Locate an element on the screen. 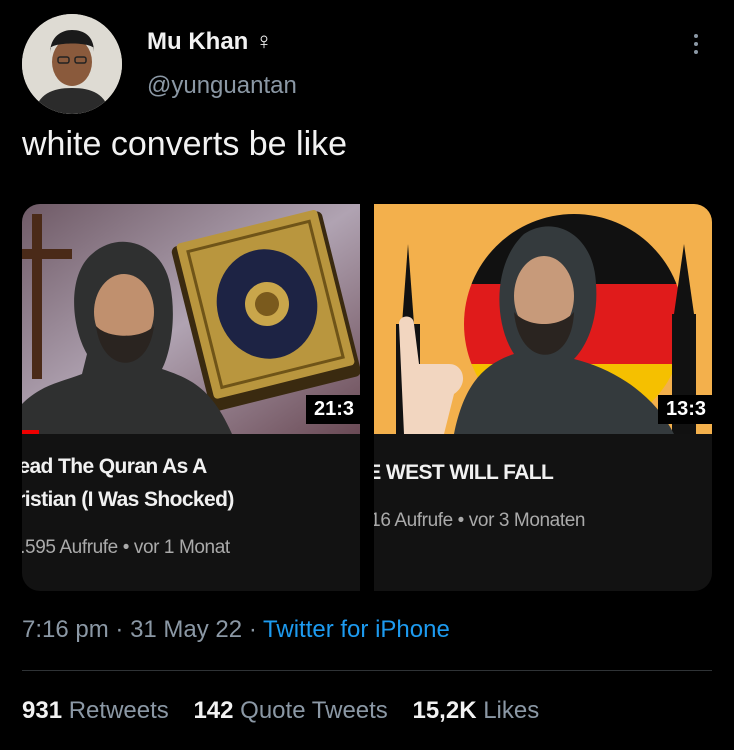 The height and width of the screenshot is (750, 734). author-name-text: Mu Khan is located at coordinates (198, 41).